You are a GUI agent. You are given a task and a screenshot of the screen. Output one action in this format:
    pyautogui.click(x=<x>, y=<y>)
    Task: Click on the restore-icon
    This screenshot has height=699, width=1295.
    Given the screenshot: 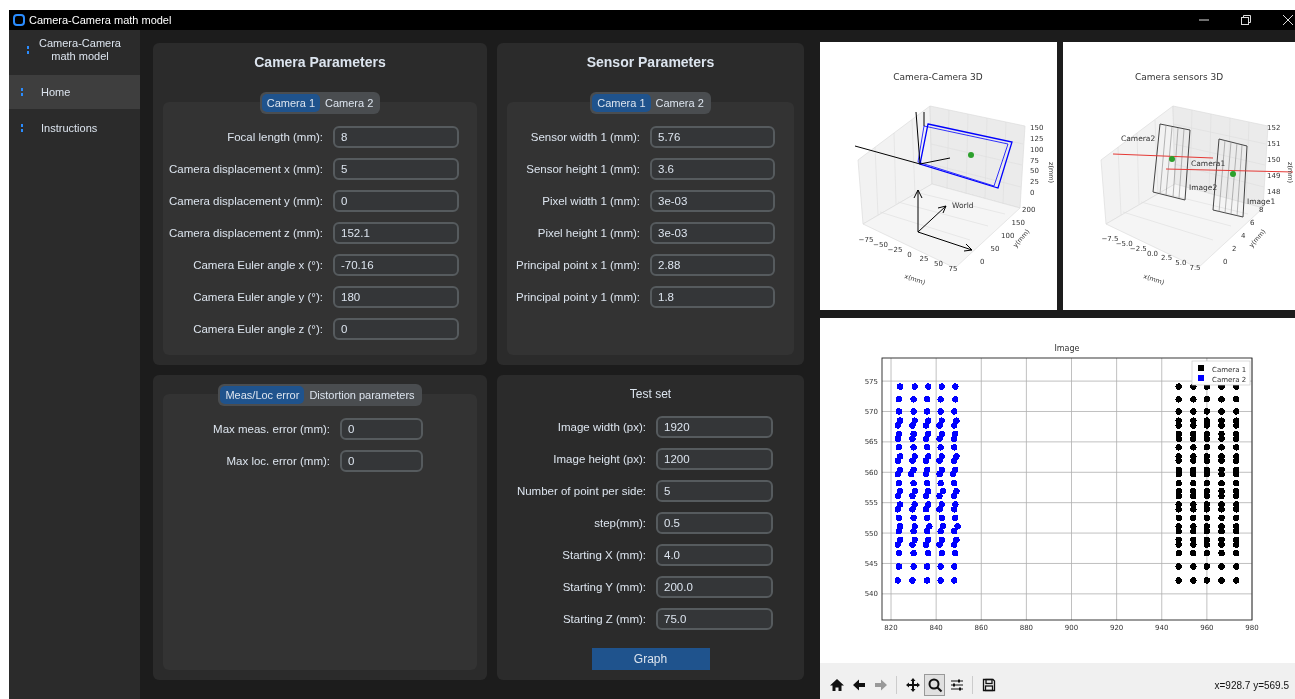 What is the action you would take?
    pyautogui.click(x=1246, y=20)
    